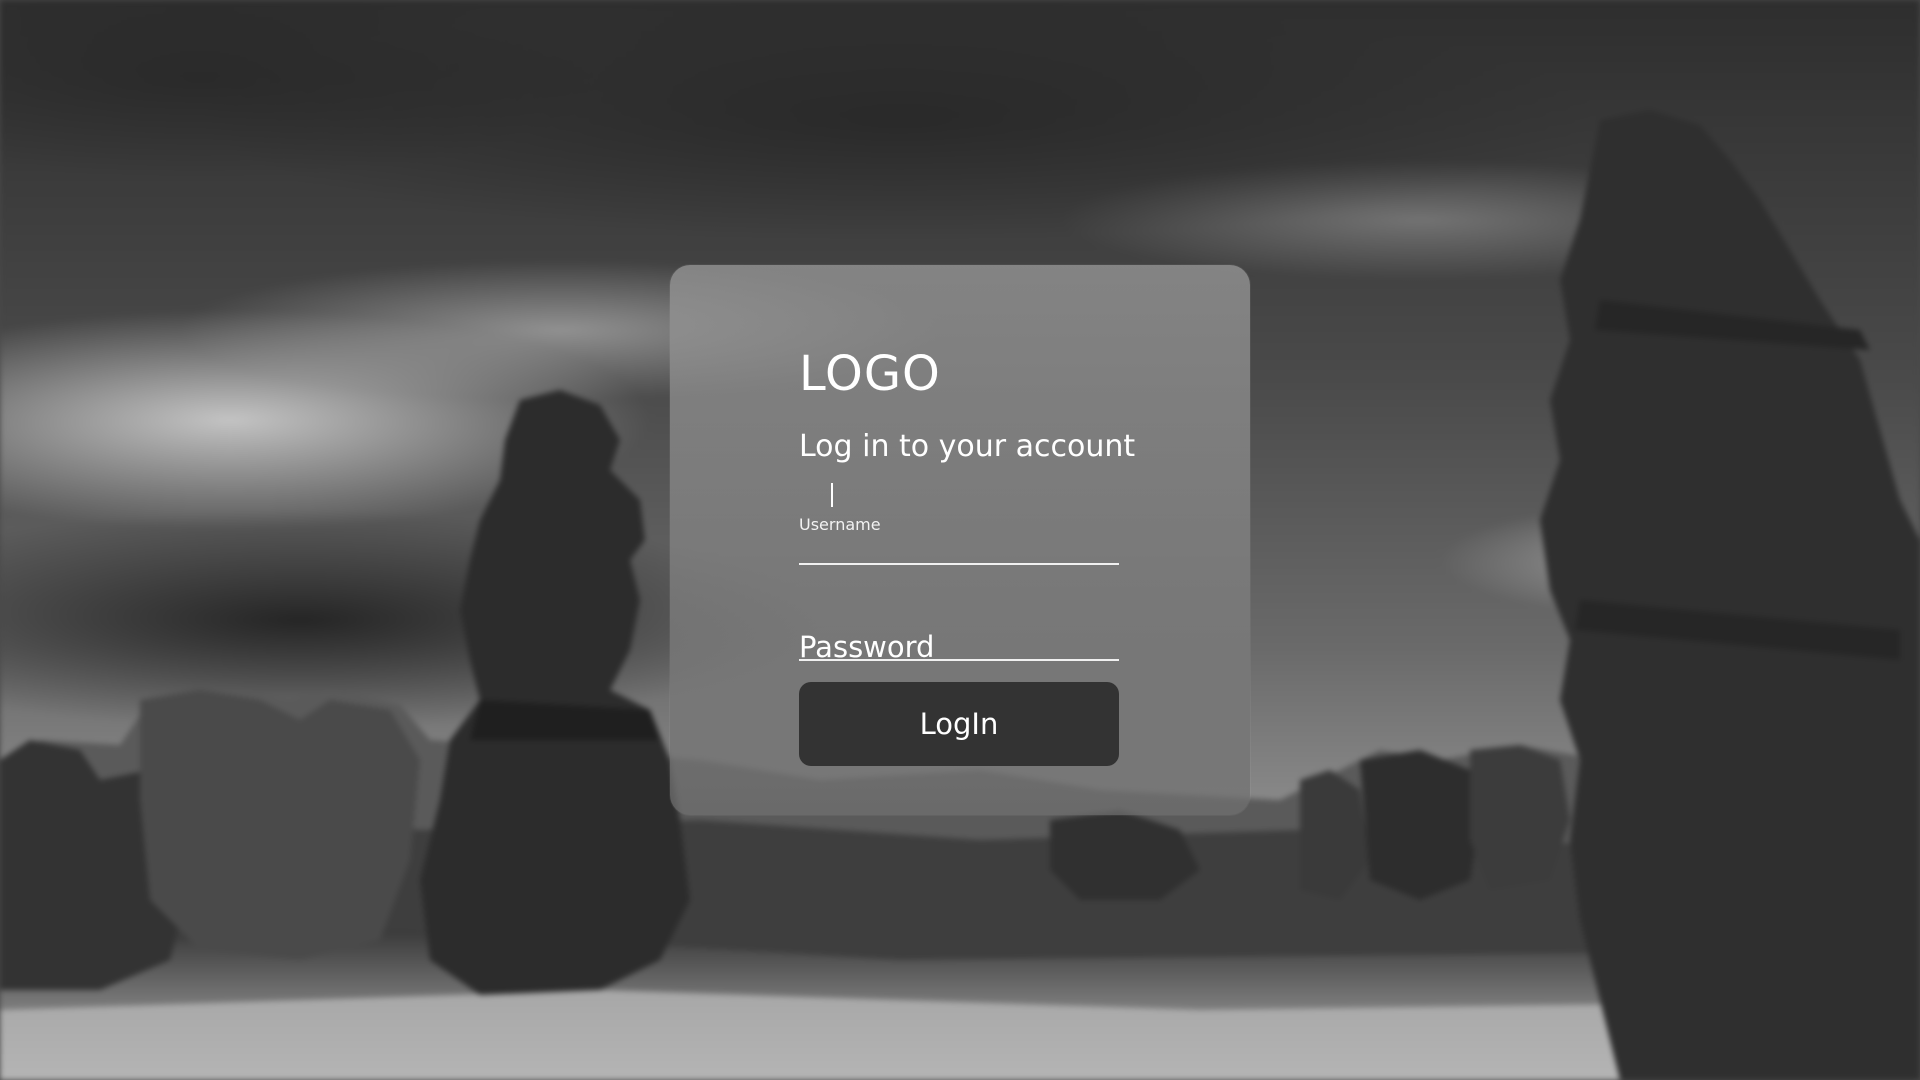  I want to click on password-label: Password, so click(867, 647).